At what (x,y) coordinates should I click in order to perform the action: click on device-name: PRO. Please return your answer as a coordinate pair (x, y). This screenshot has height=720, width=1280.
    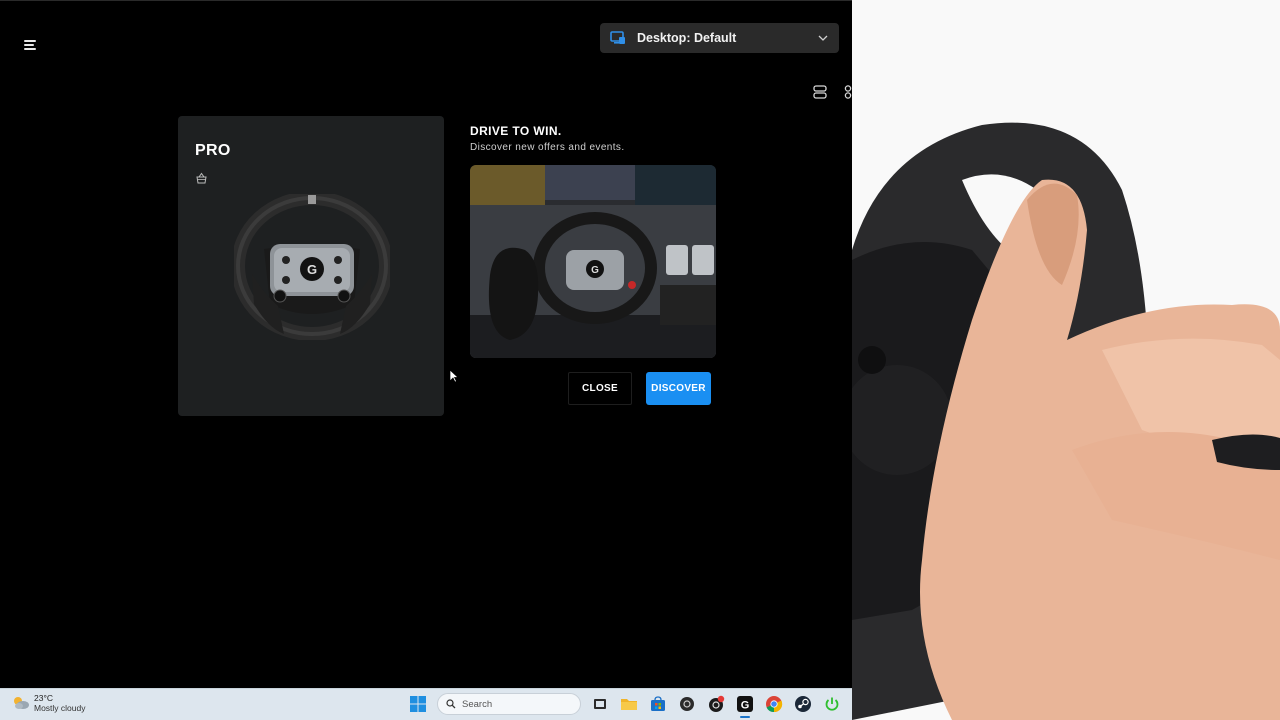
    Looking at the image, I should click on (213, 150).